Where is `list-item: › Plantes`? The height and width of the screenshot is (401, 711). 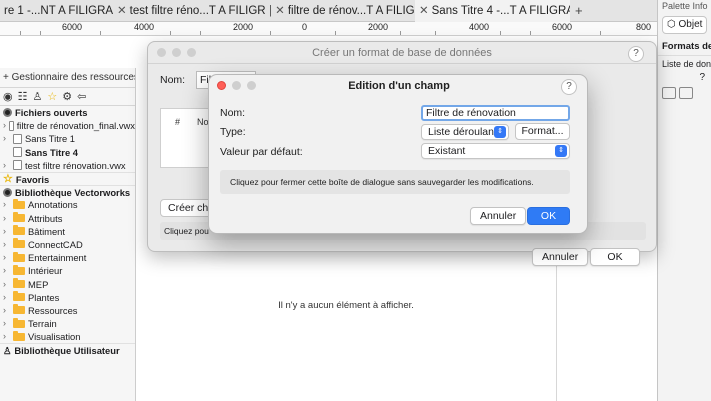 list-item: › Plantes is located at coordinates (67, 297).